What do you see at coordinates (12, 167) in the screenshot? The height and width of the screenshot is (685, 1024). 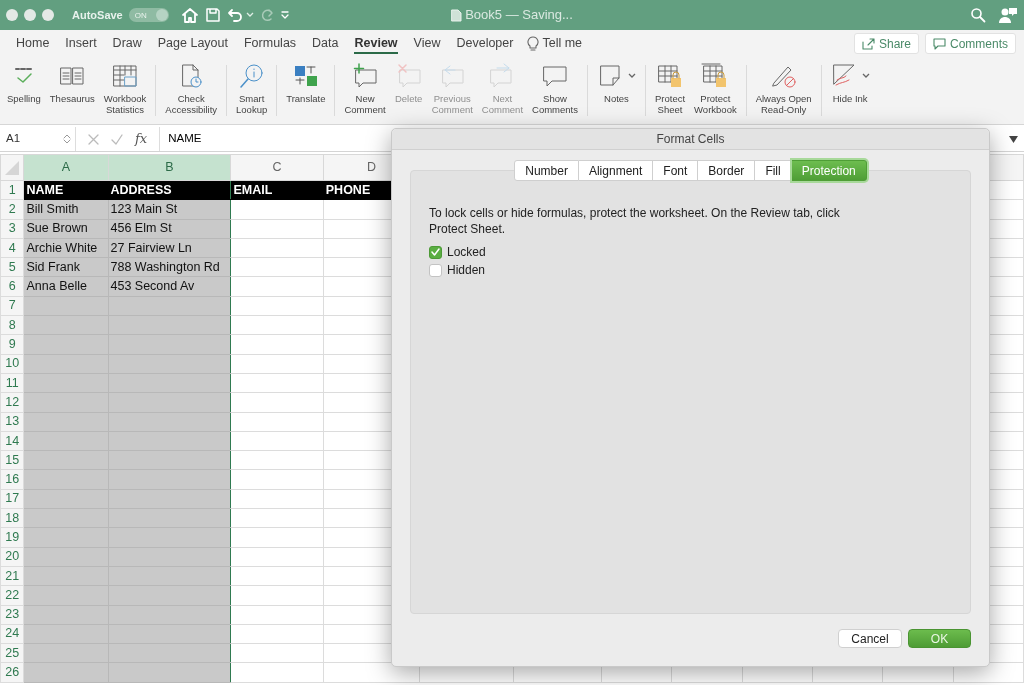 I see `select-all-icon` at bounding box center [12, 167].